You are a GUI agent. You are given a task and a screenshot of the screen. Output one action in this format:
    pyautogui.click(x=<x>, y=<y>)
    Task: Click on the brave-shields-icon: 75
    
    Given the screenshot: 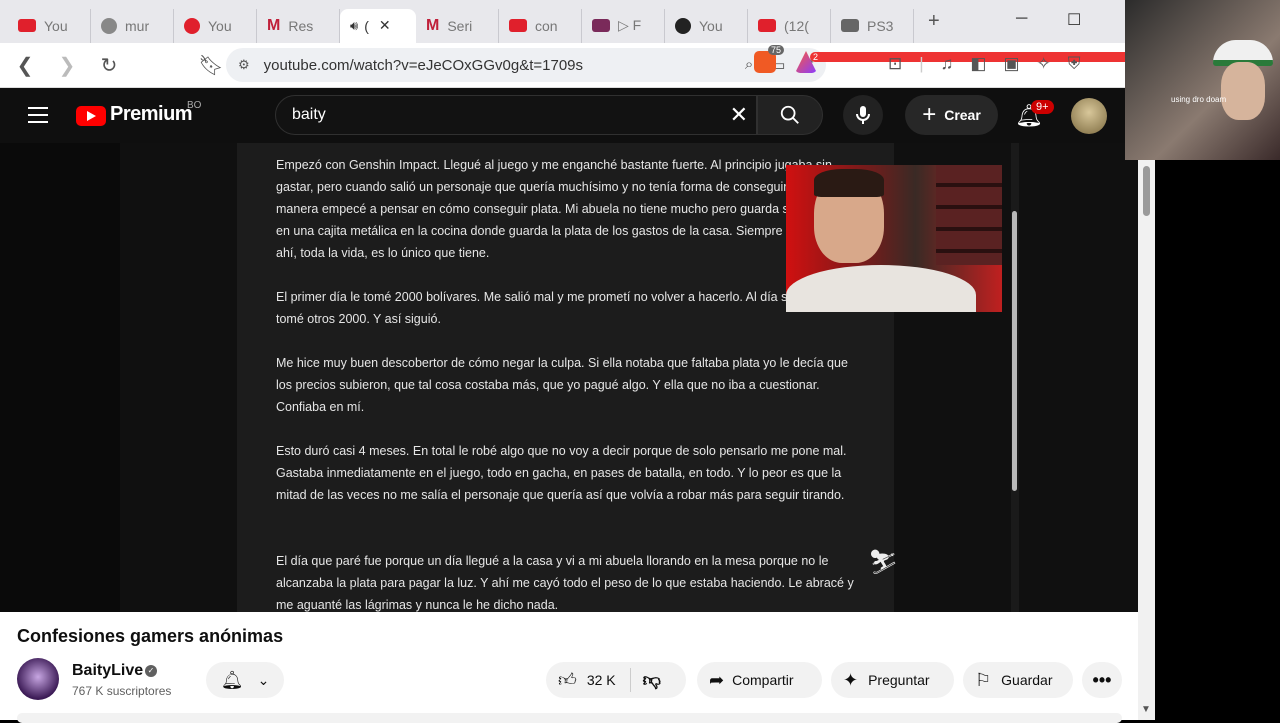 What is the action you would take?
    pyautogui.click(x=769, y=59)
    